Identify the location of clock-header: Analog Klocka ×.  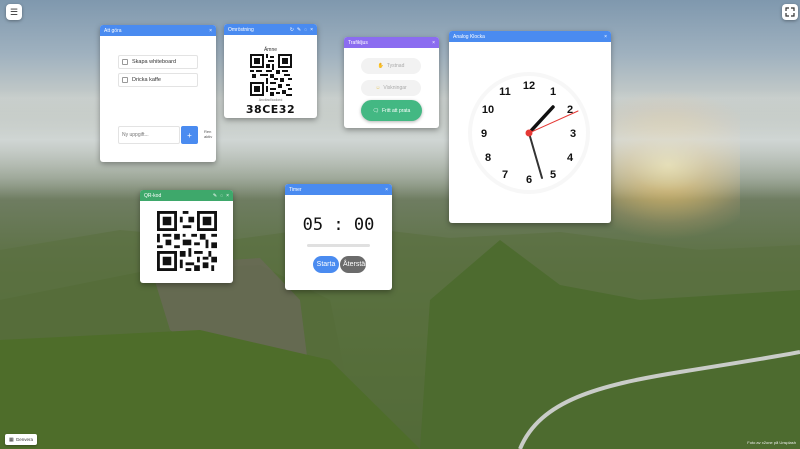
(530, 36).